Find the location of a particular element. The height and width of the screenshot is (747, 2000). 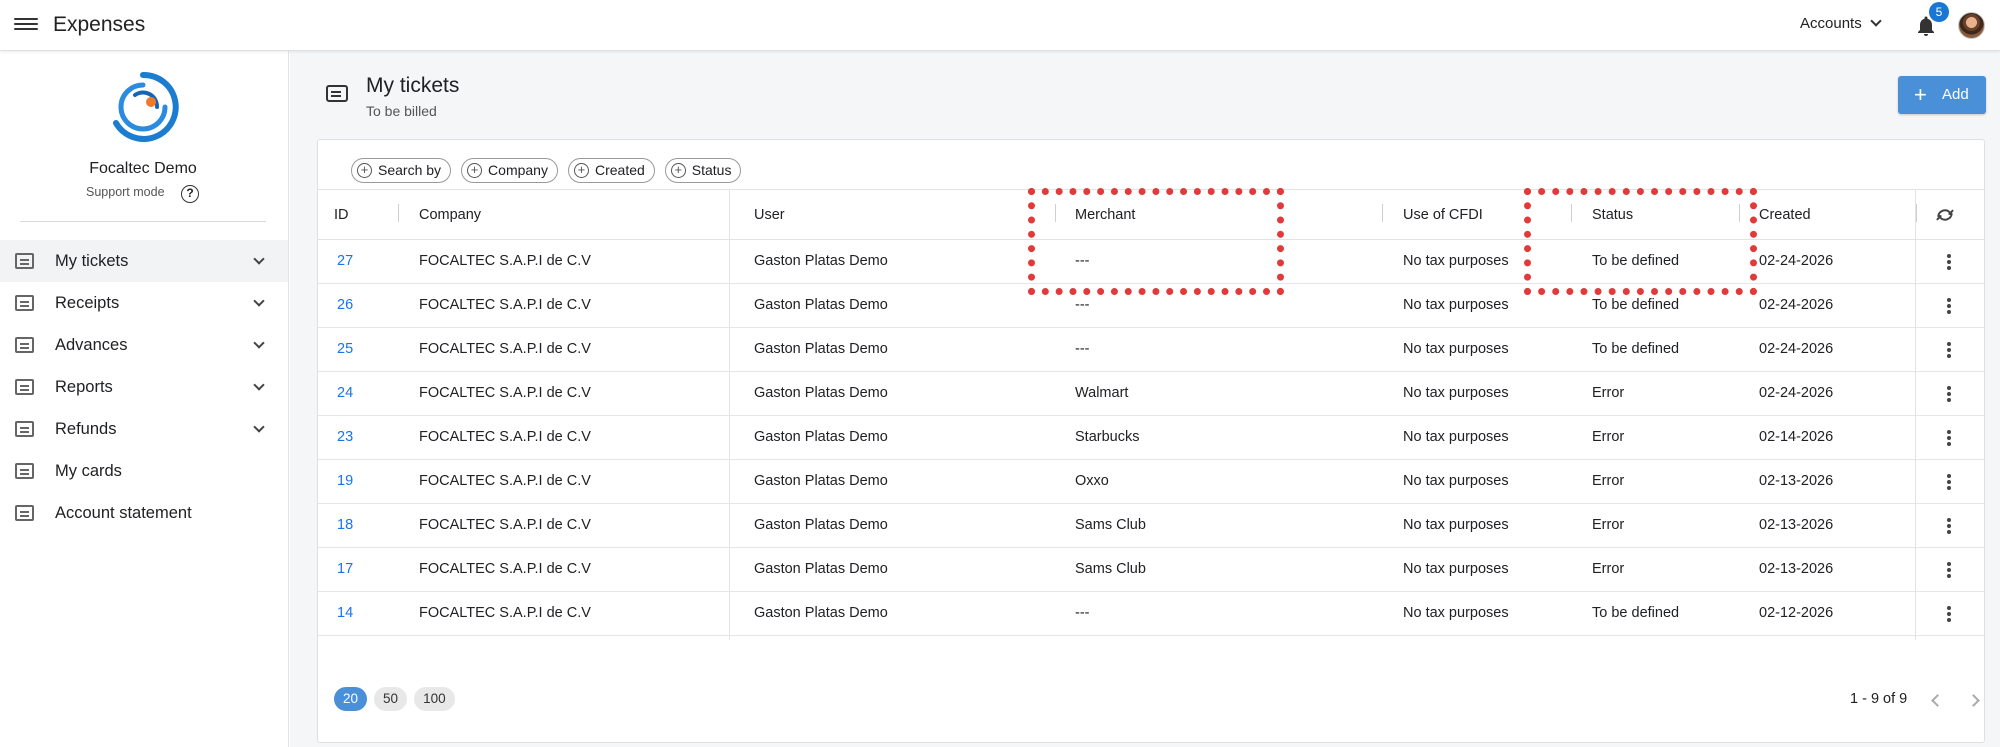

page-size-50: 50 is located at coordinates (391, 699).